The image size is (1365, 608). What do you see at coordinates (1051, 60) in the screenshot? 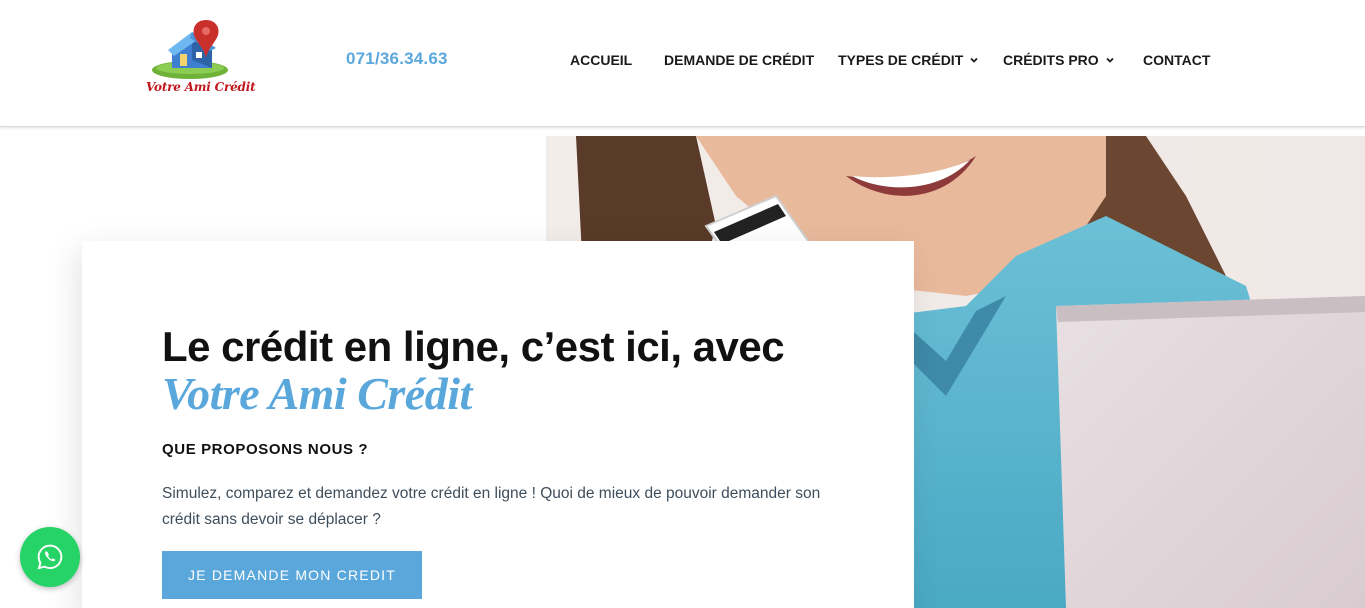
I see `nav-item-label: CRÉDITS PRO` at bounding box center [1051, 60].